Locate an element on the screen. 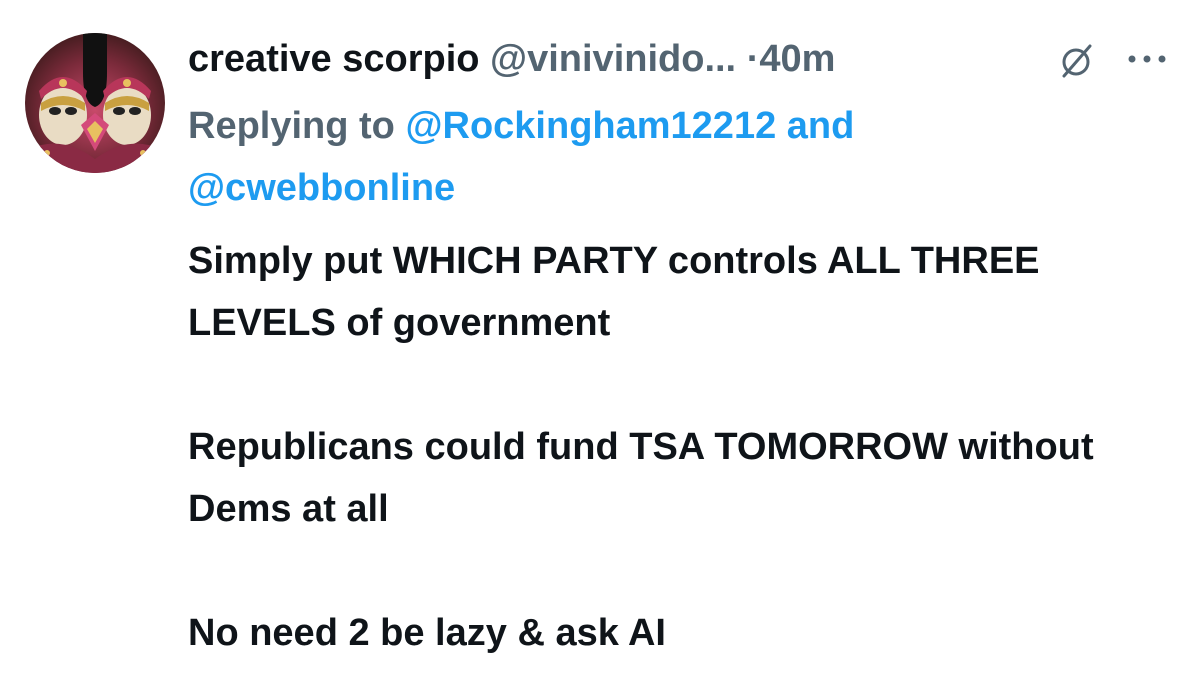 The image size is (1199, 675). replying-to-label: Replying to is located at coordinates (291, 126).